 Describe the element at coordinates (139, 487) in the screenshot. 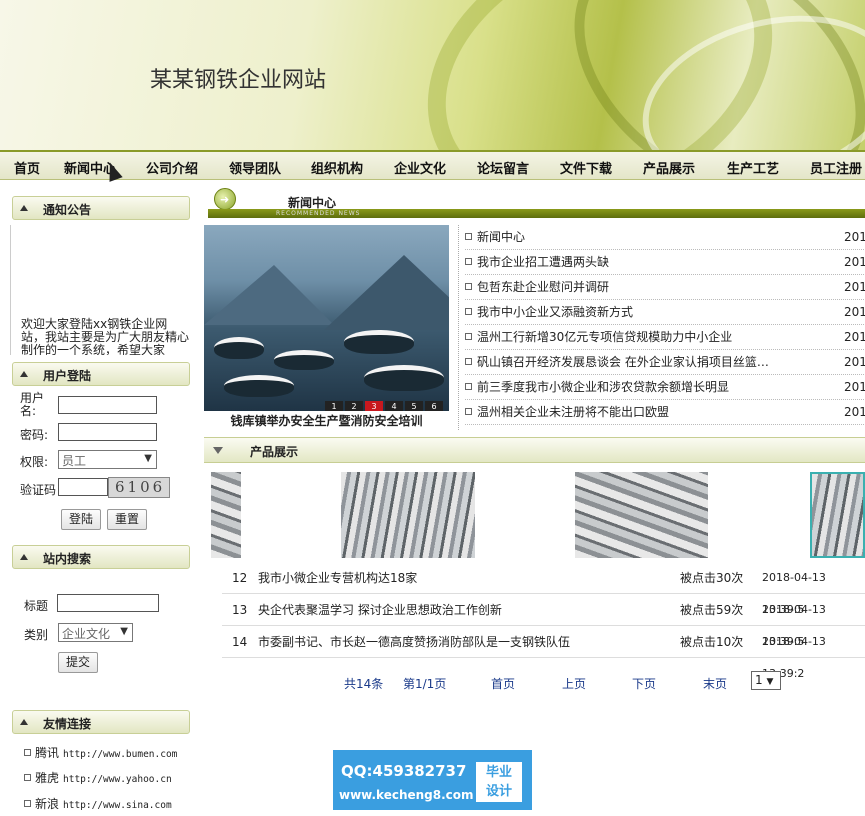

I see `captcha-image: 6106` at that location.